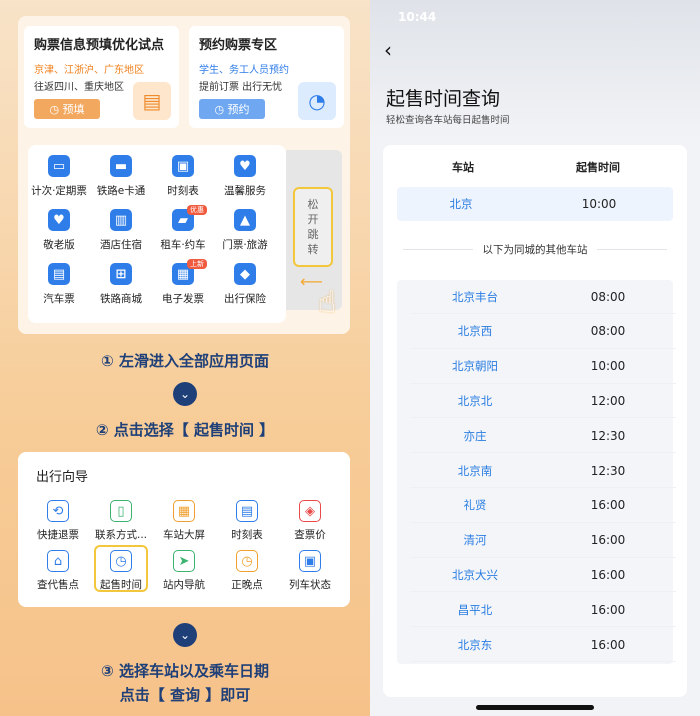 Image resolution: width=700 pixels, height=716 pixels. Describe the element at coordinates (238, 45) in the screenshot. I see `reservation-promo-title: 预约购票专区` at that location.